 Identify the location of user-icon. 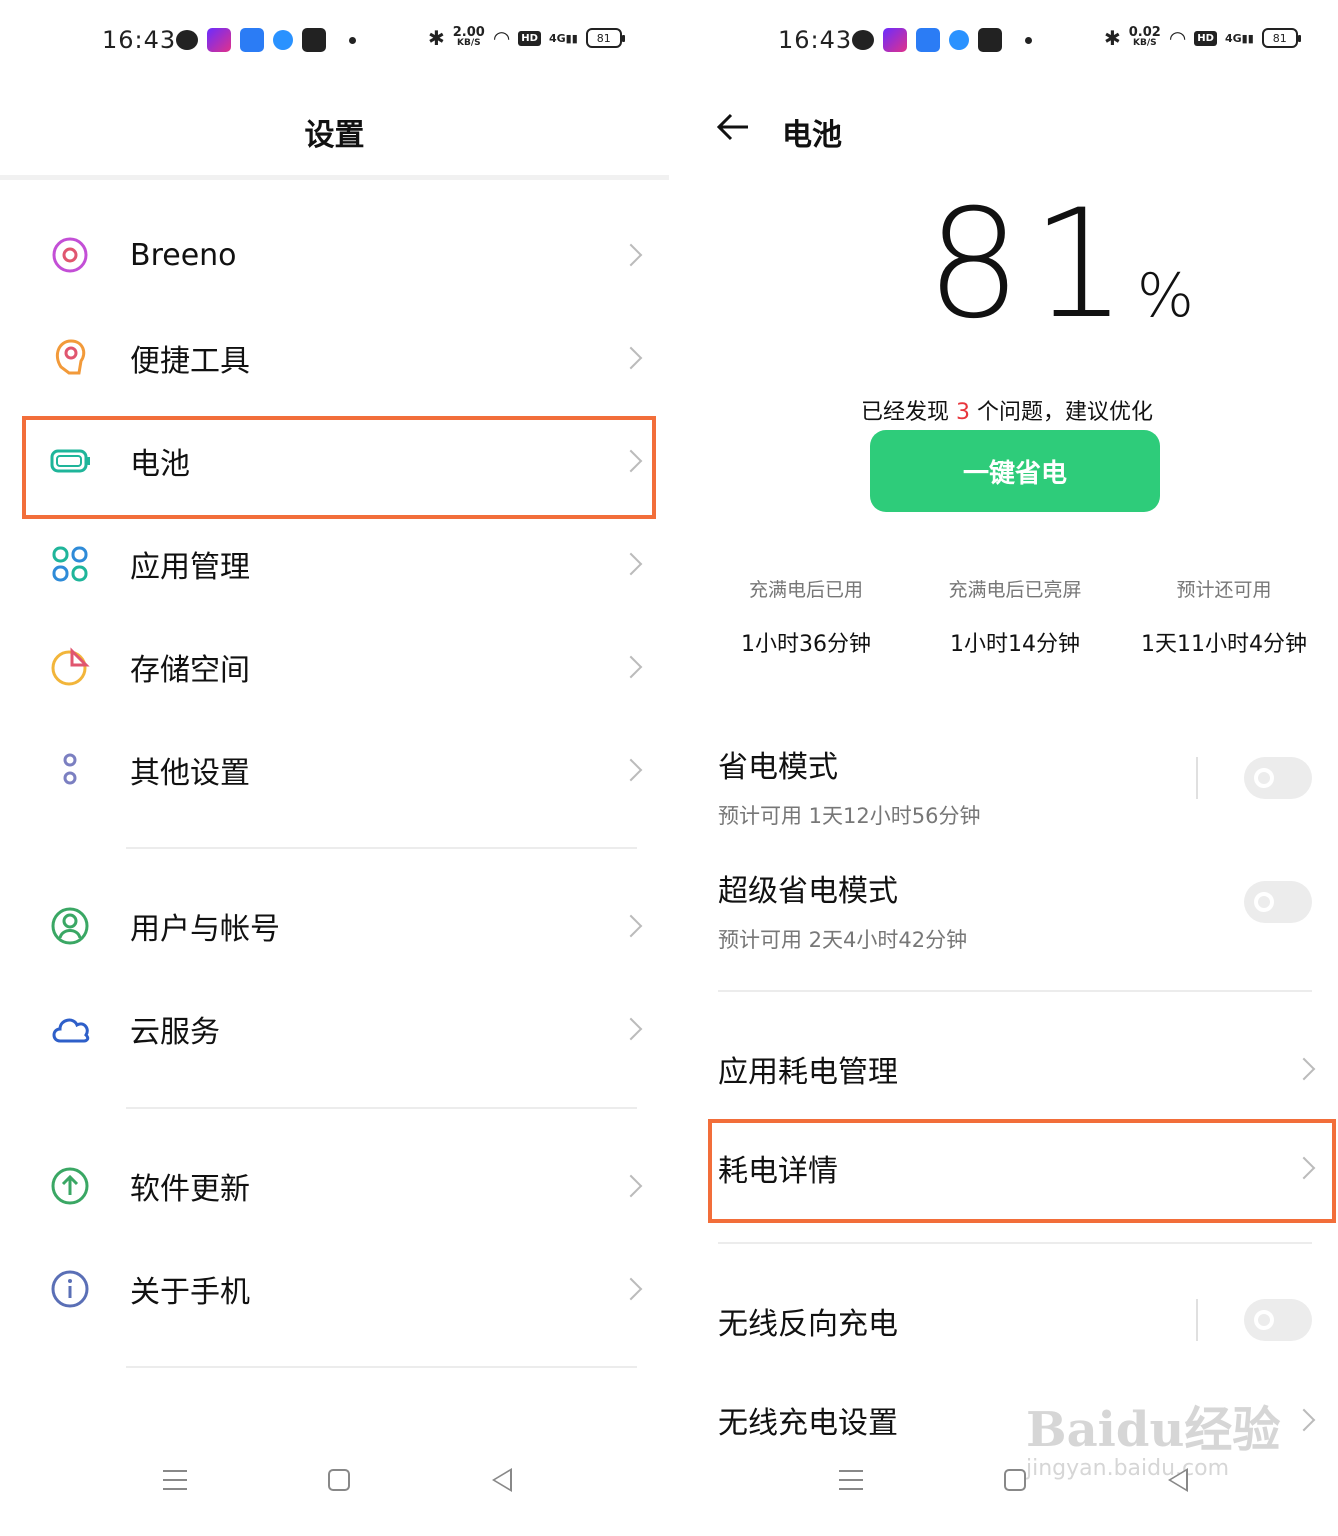
(70, 926).